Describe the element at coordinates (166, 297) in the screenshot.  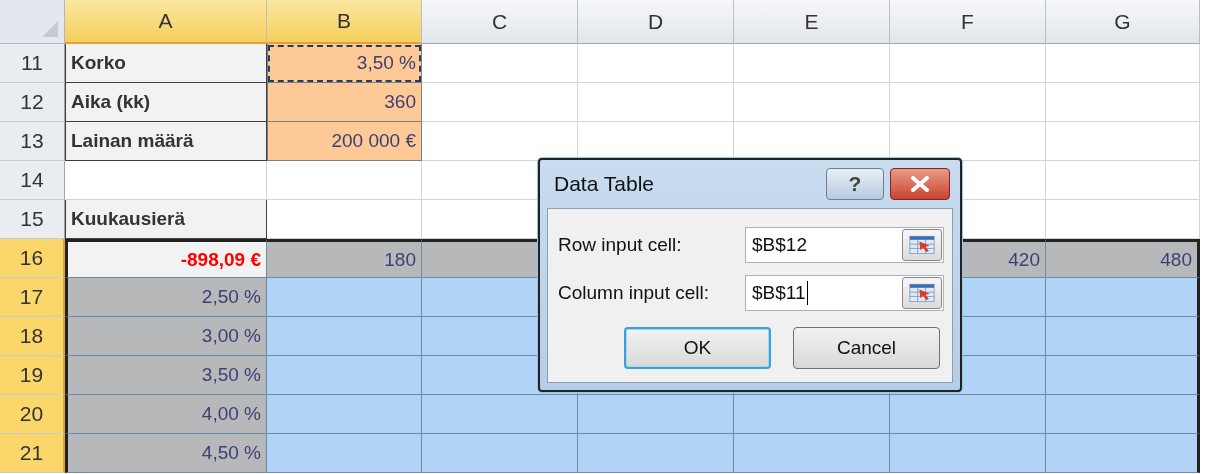
I see `spreadsheet-cell: 2,50 %` at that location.